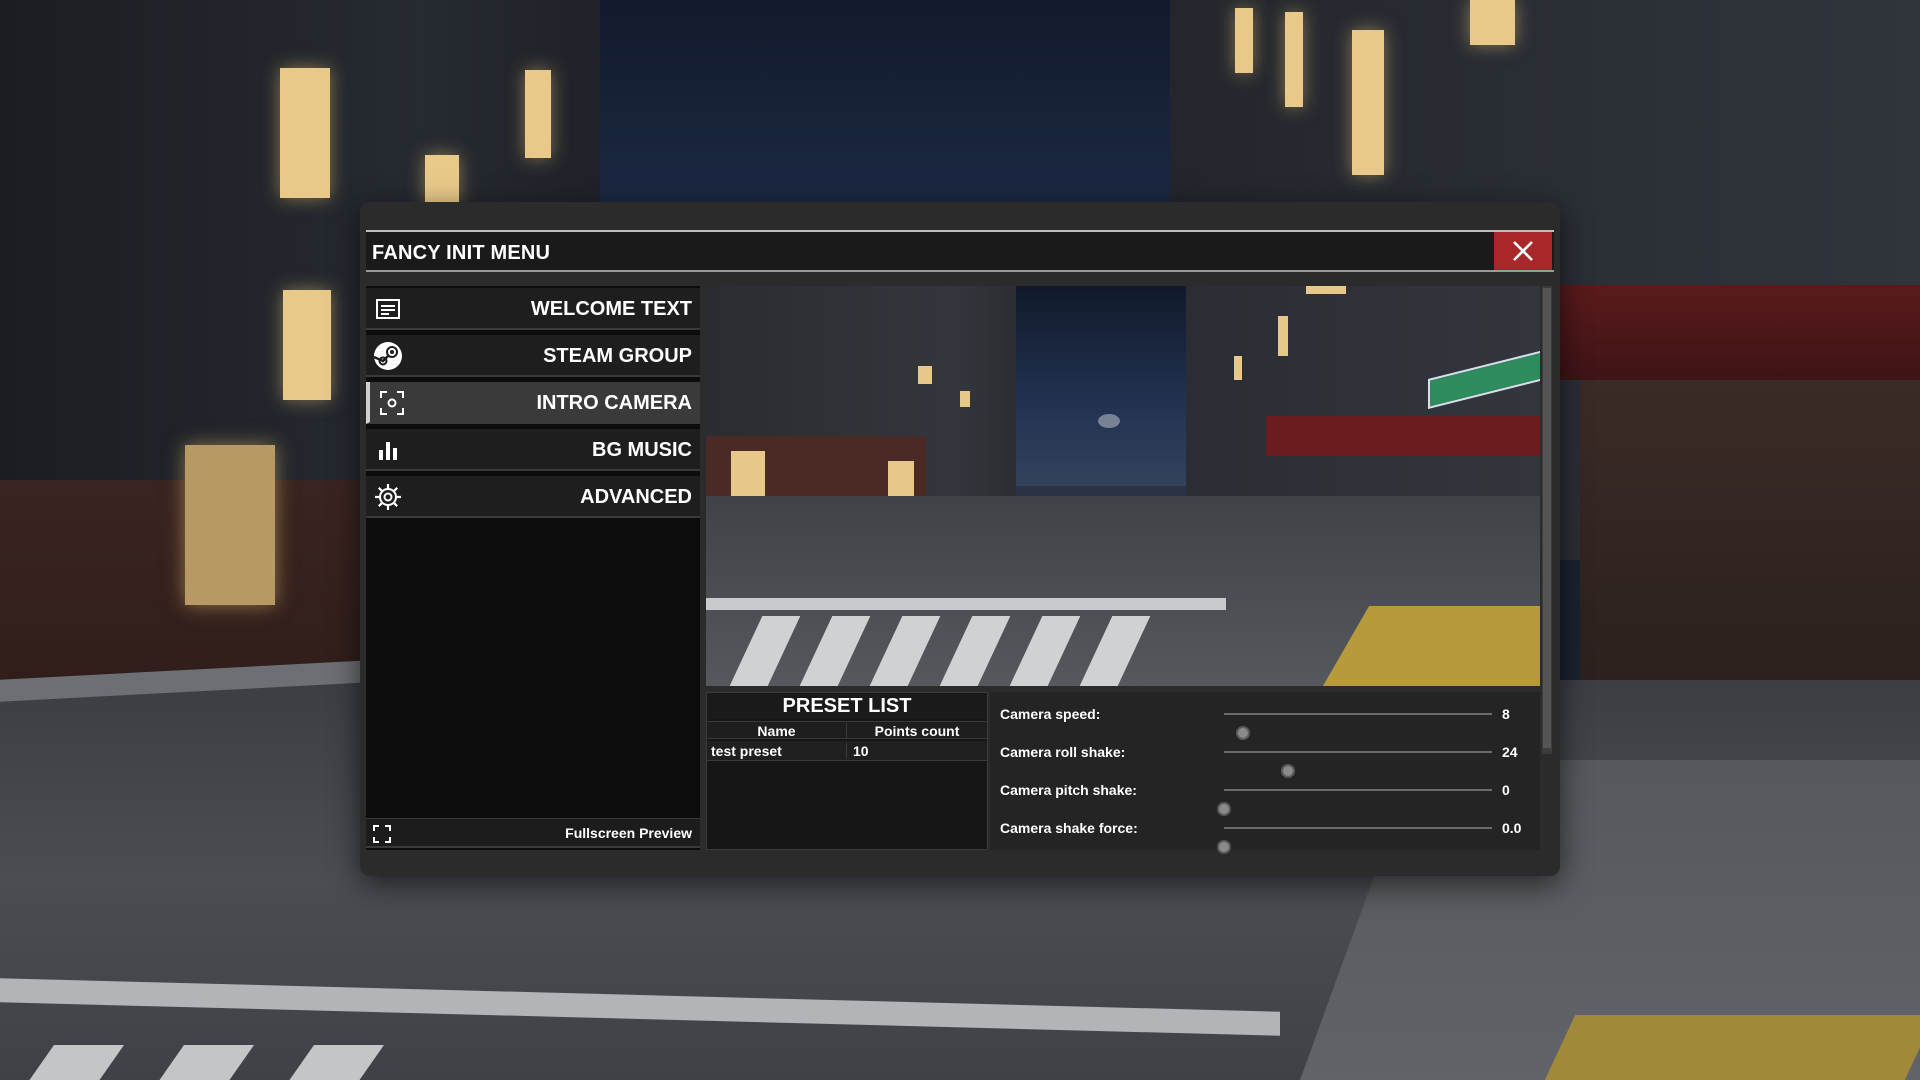 The image size is (1920, 1080). What do you see at coordinates (533, 356) in the screenshot?
I see `sidebar-item-steam-group: STEAM GROUP` at bounding box center [533, 356].